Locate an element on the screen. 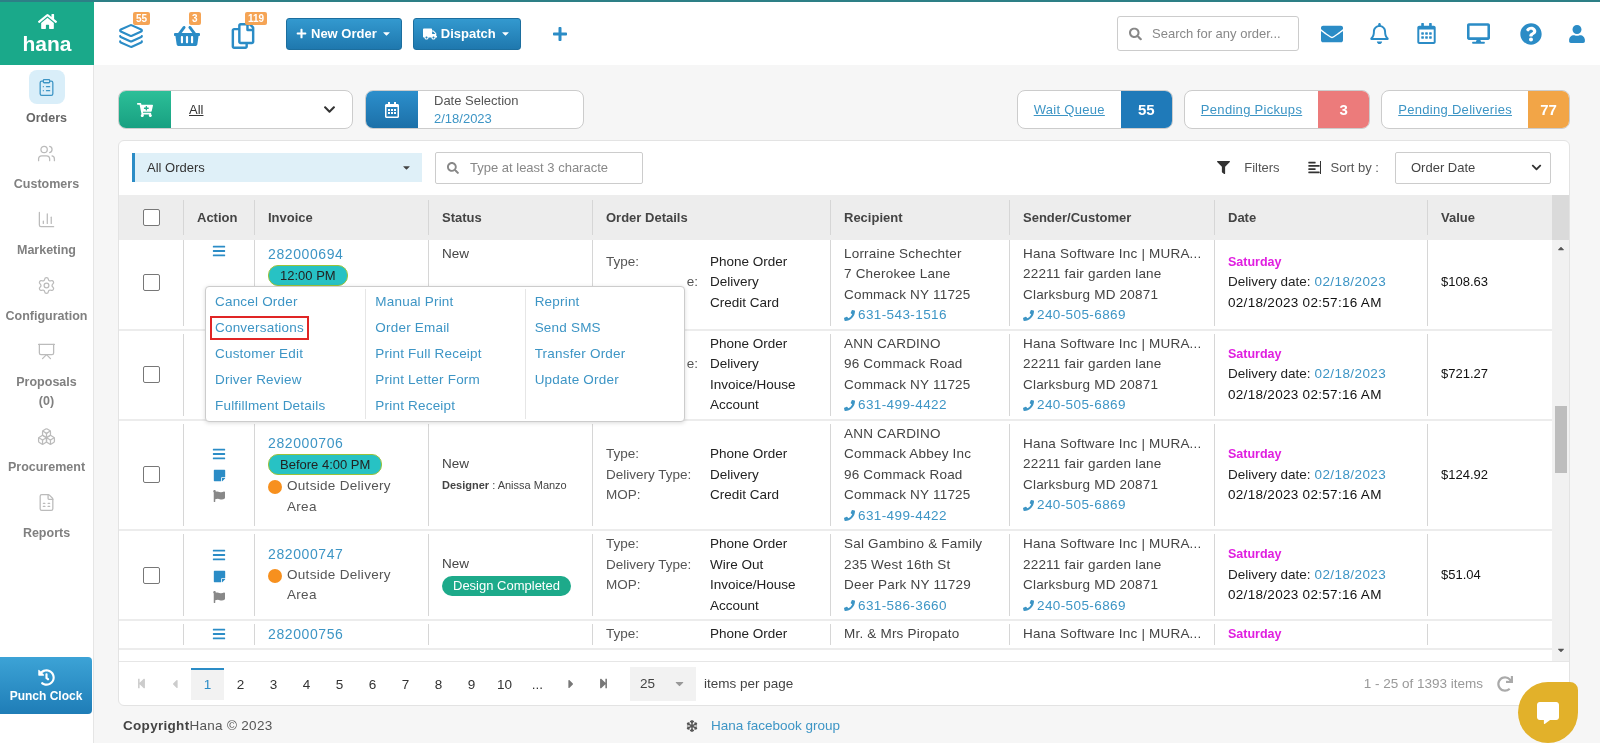  sidebar-item: Procurement is located at coordinates (47, 452).